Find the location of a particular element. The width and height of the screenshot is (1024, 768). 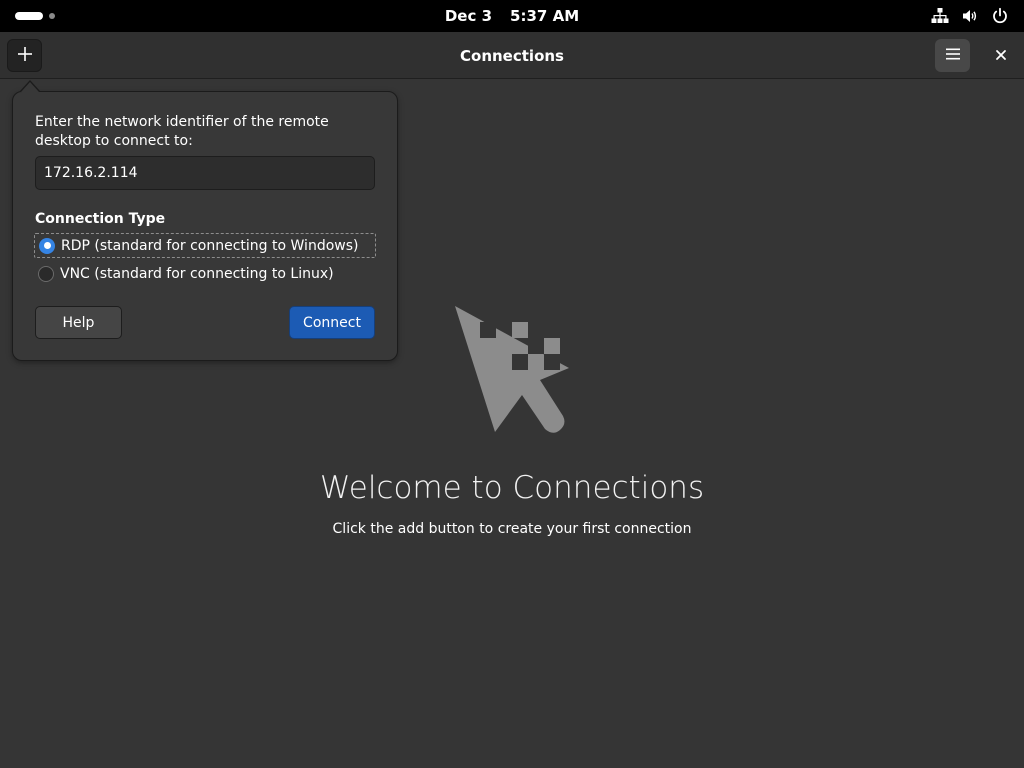

welcome-title: Welcome to Connections is located at coordinates (512, 488).